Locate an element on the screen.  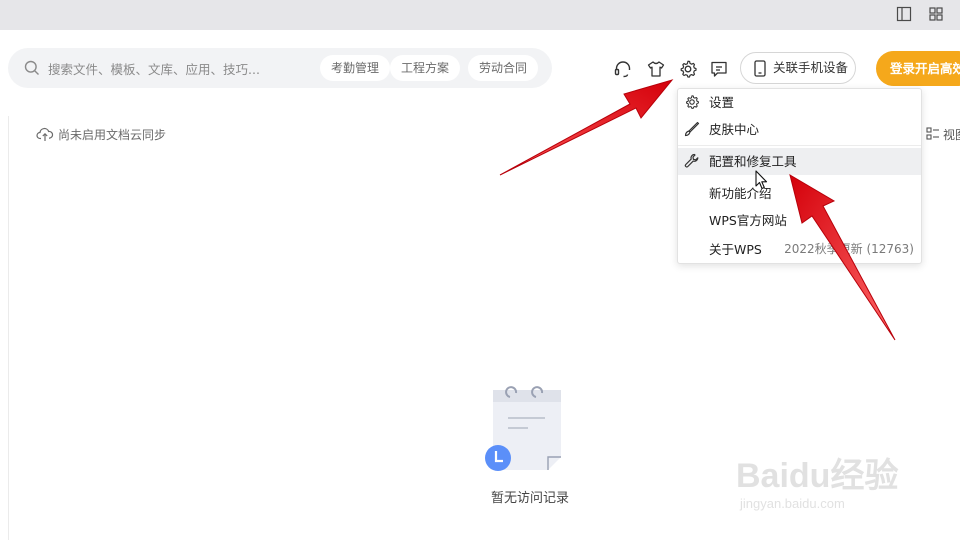
menu-item-official-website: WPS官方网站 is located at coordinates (799, 220).